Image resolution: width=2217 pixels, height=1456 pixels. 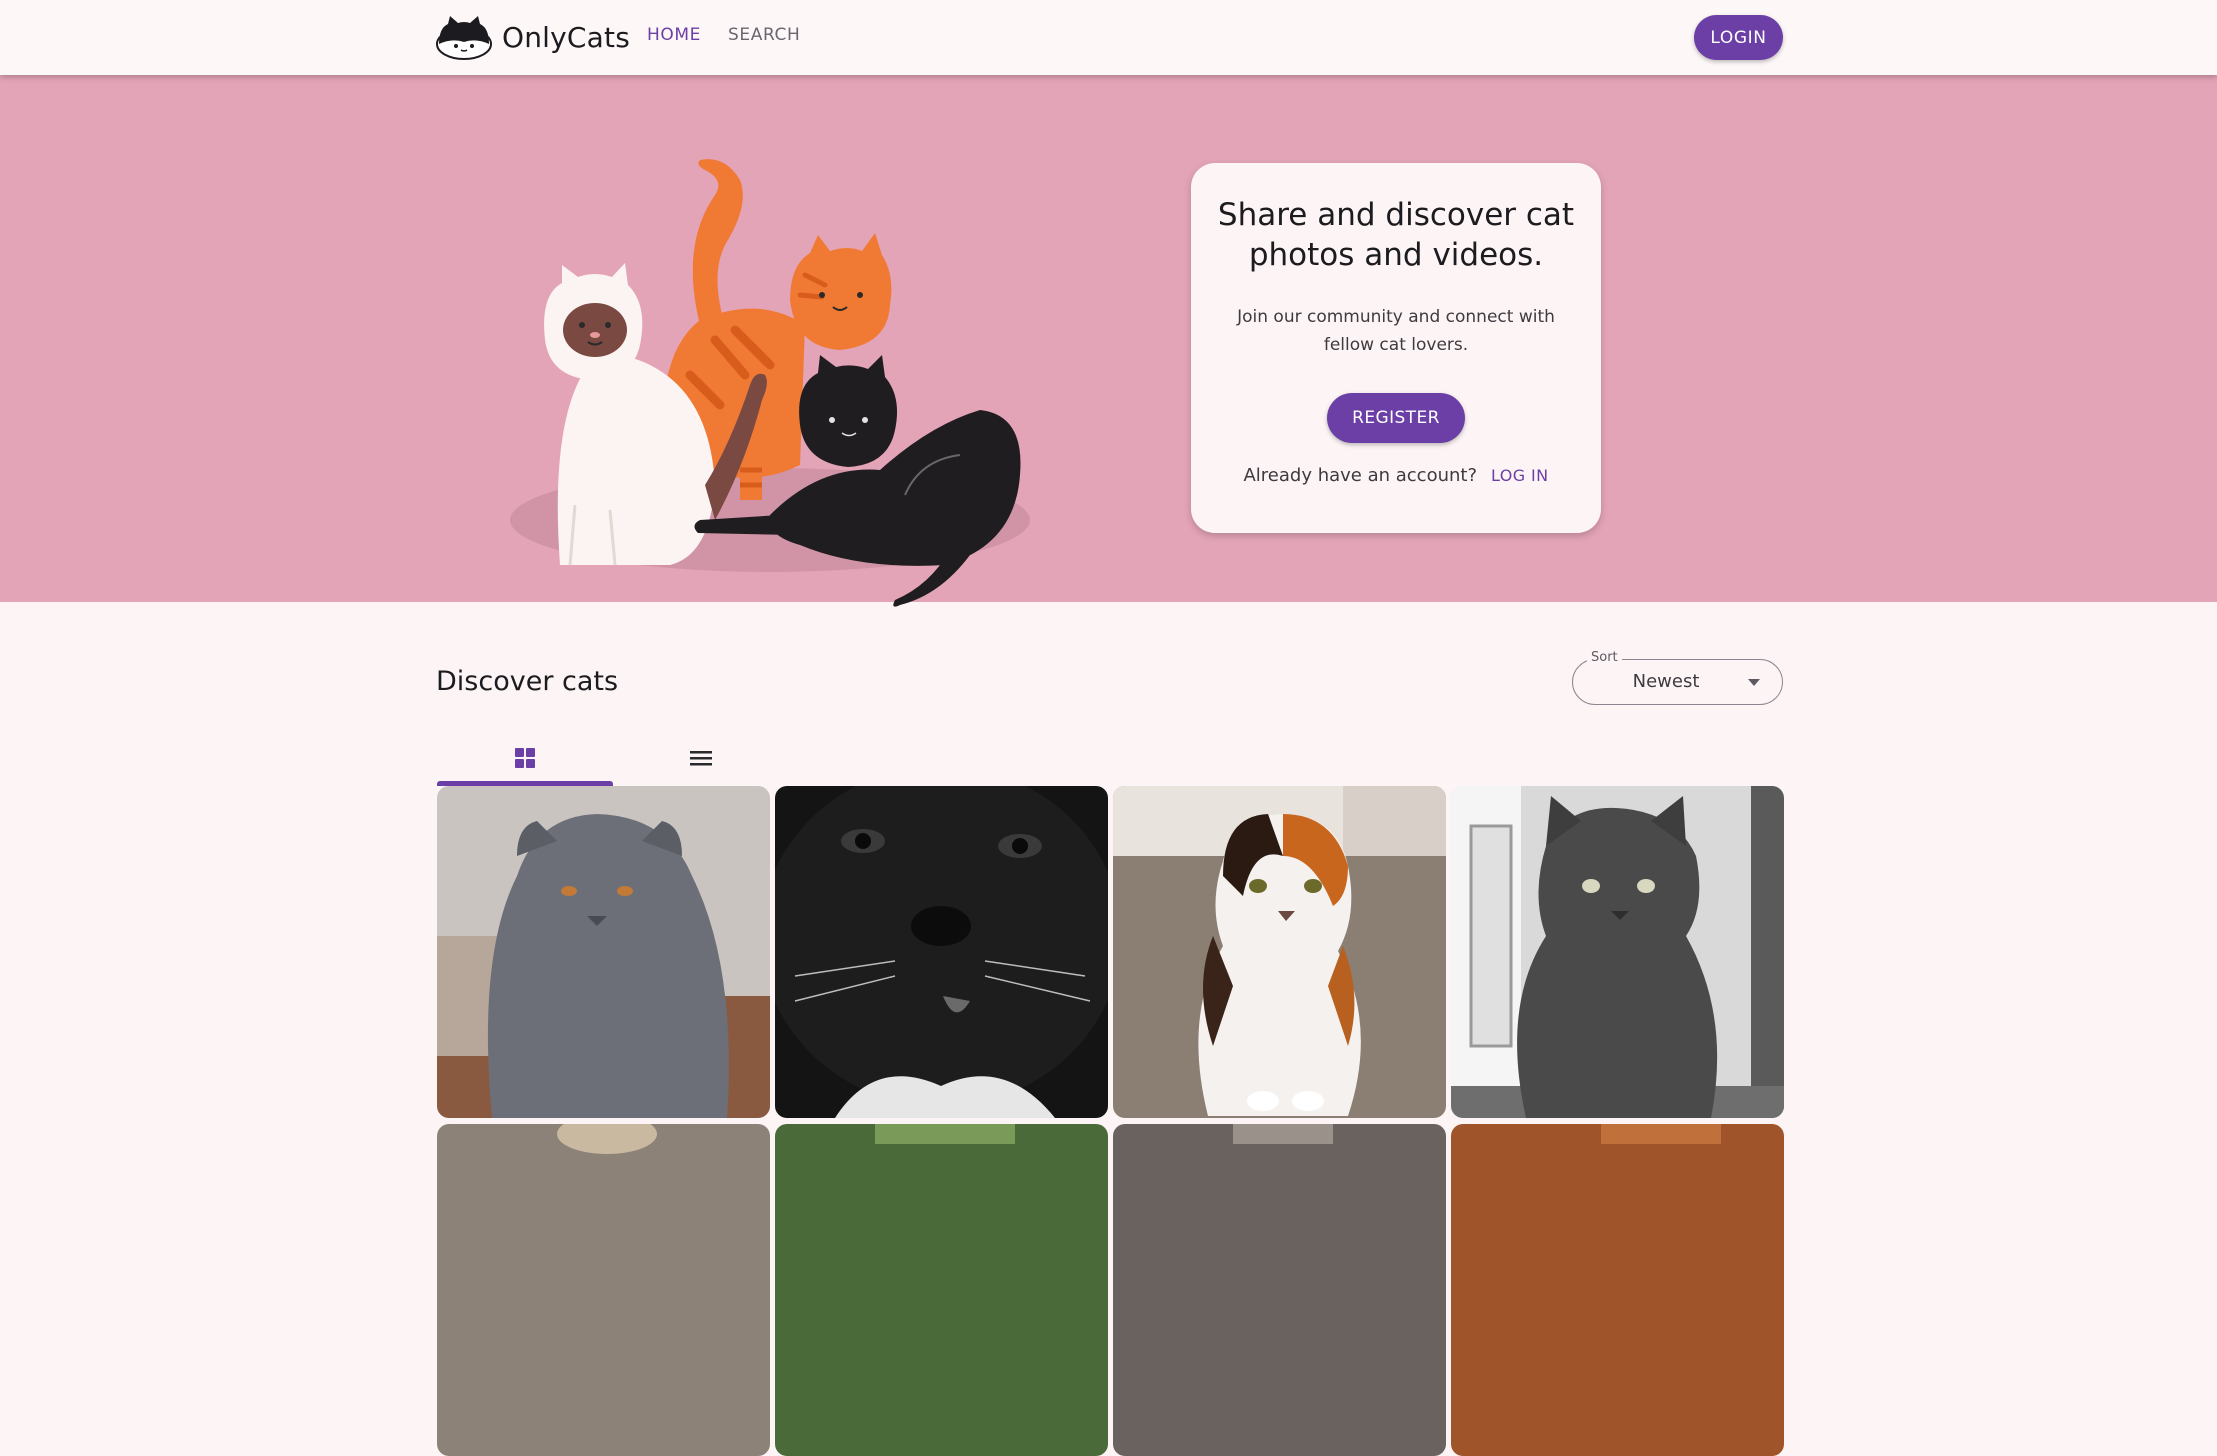 I want to click on app-bar: OnlyCats HOME SEARCH LOGIN, so click(x=1108, y=37).